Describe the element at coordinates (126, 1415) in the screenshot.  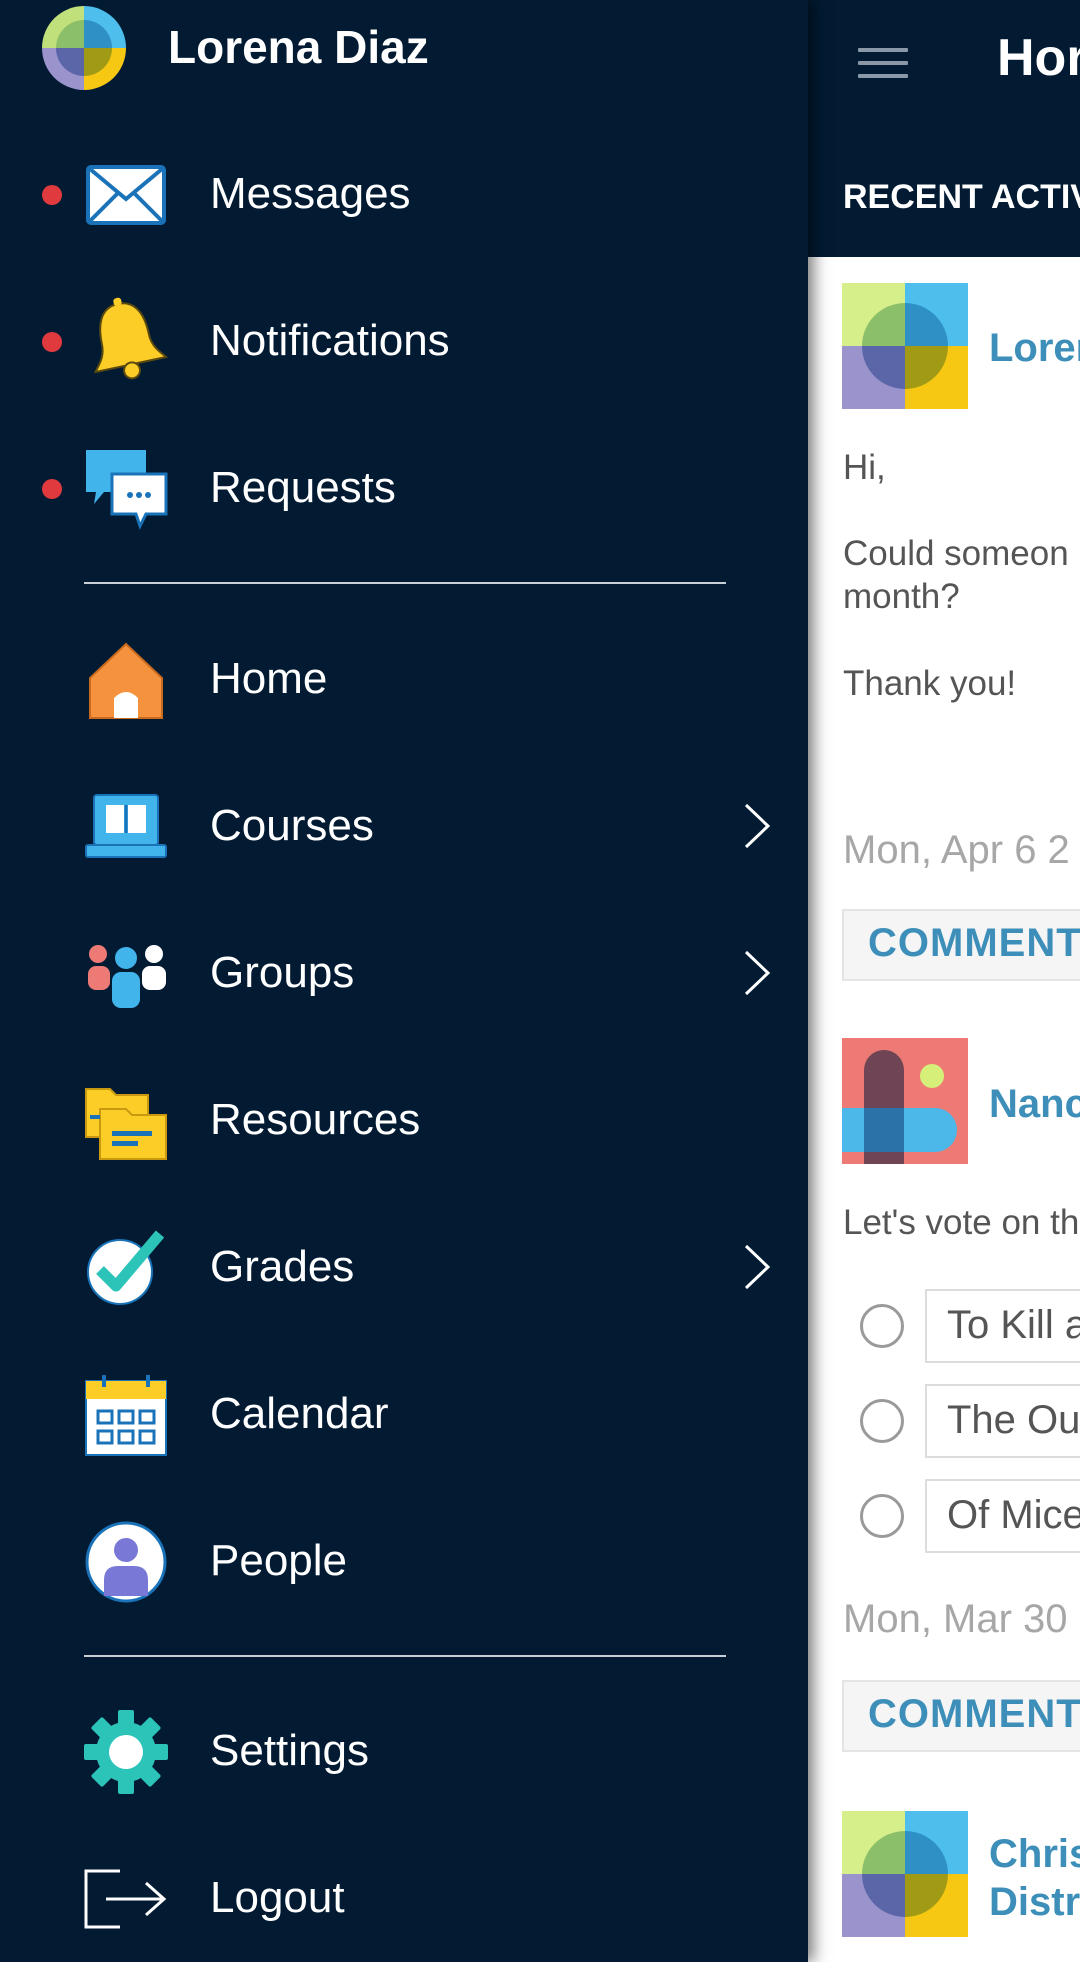
I see `calendar-icon` at that location.